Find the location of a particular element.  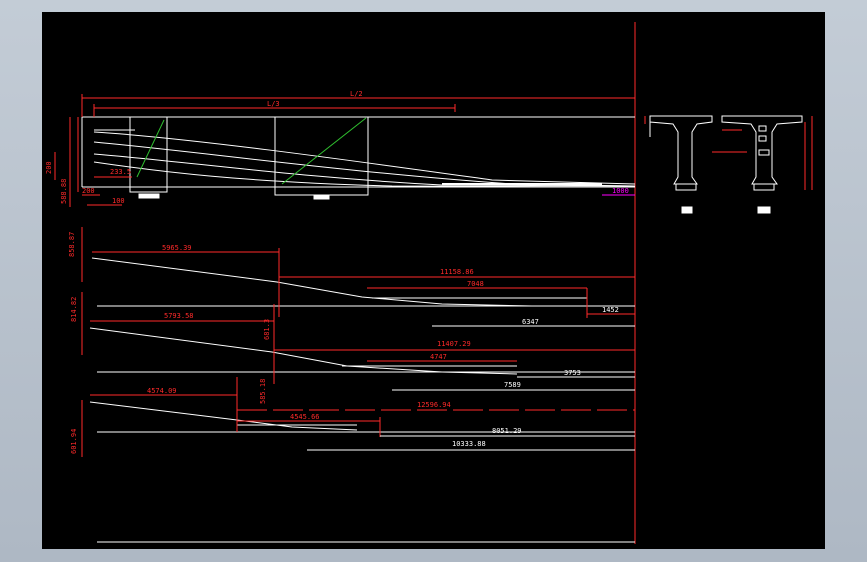

p1-length-left: 5965.39 is located at coordinates (177, 248).